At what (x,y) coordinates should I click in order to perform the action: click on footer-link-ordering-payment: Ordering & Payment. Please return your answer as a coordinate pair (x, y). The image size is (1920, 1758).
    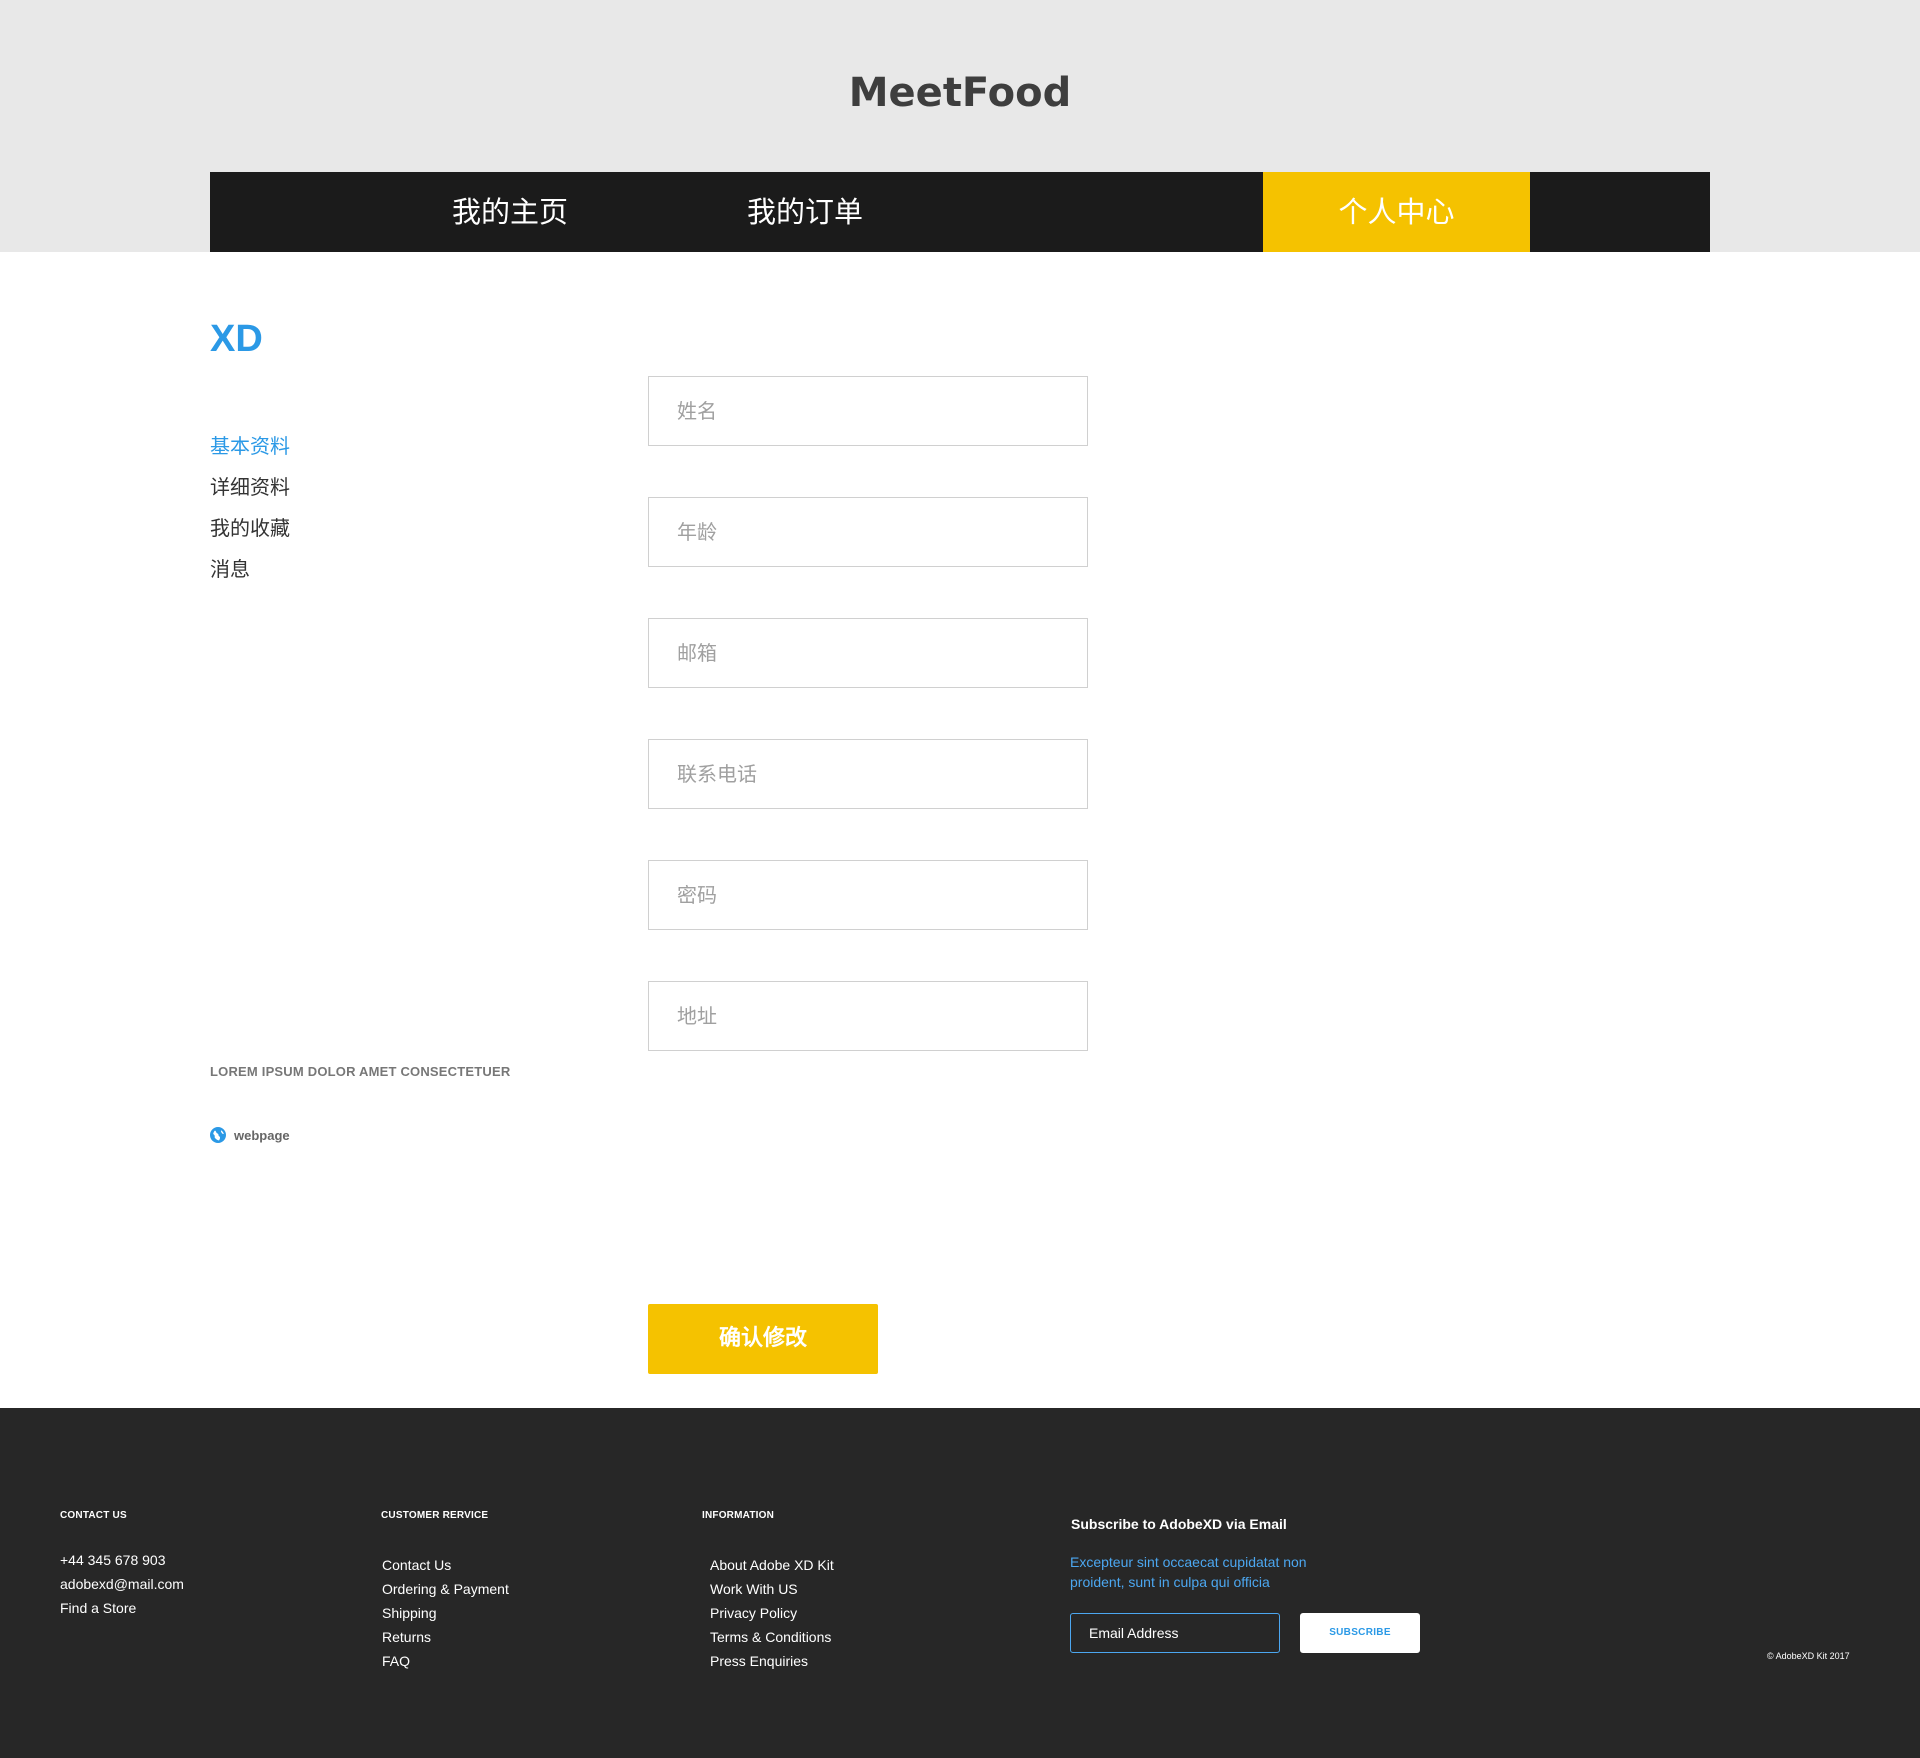
    Looking at the image, I should click on (445, 1589).